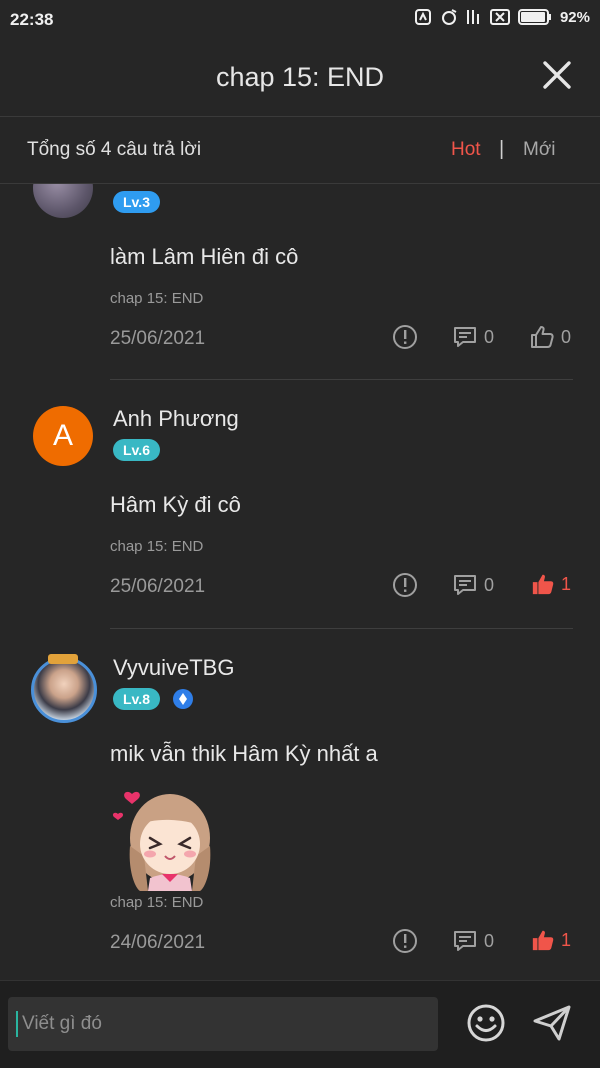 The width and height of the screenshot is (600, 1068). What do you see at coordinates (158, 942) in the screenshot?
I see `comment-date: 24/06/2021` at bounding box center [158, 942].